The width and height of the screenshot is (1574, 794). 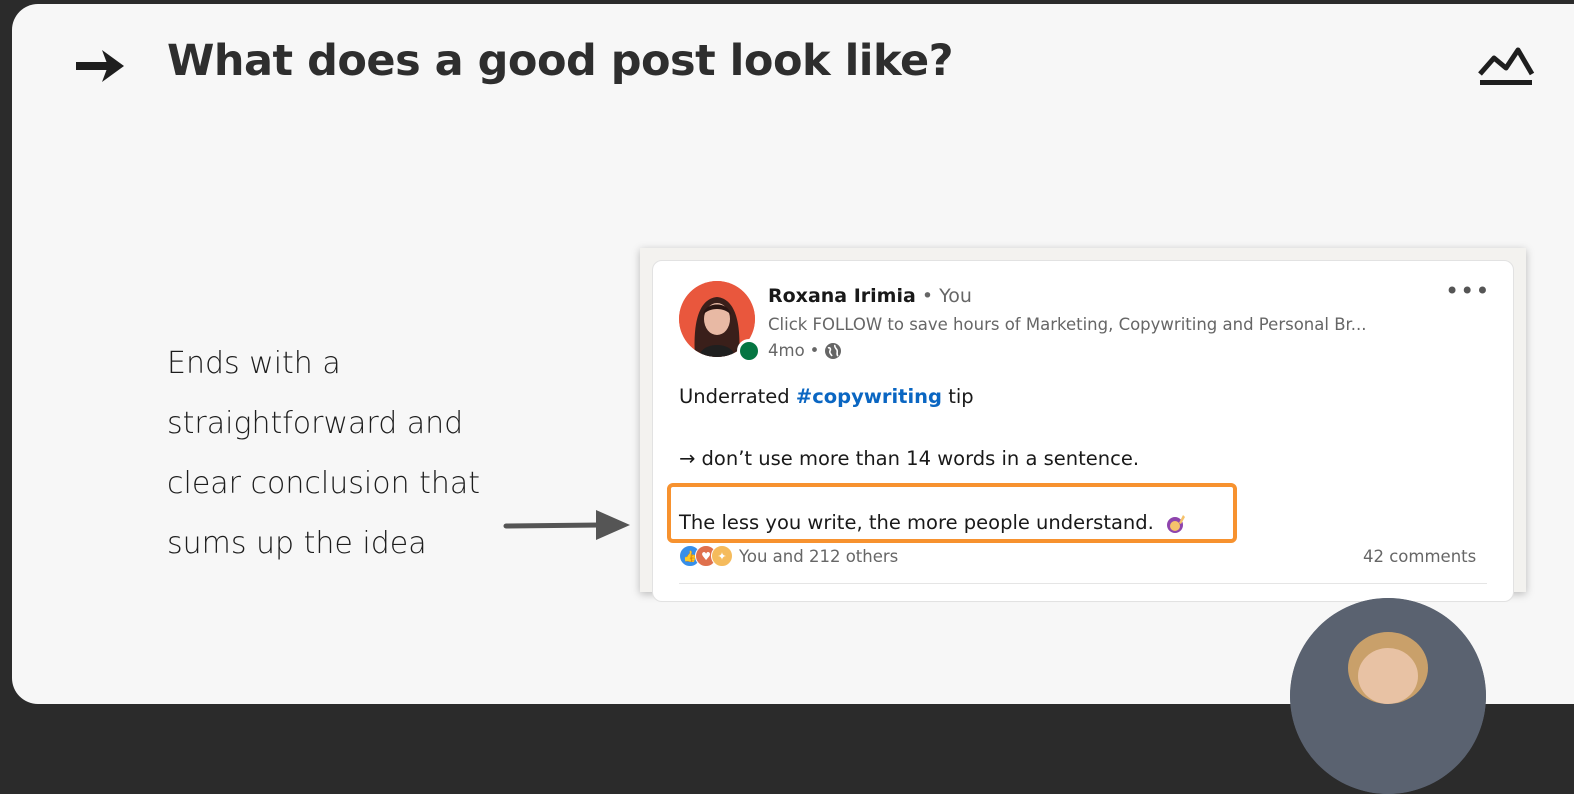 I want to click on relation-label: You, so click(x=955, y=296).